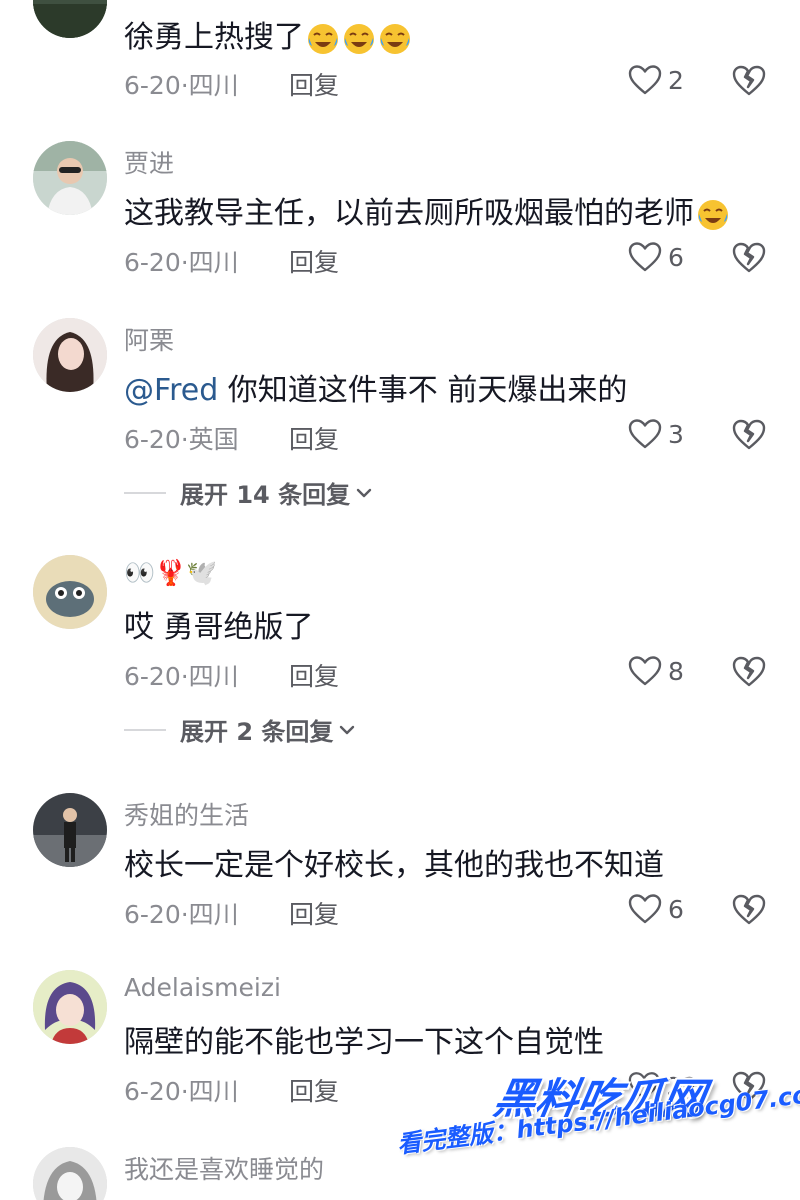 The height and width of the screenshot is (1200, 800). I want to click on like-button: 2, so click(663, 80).